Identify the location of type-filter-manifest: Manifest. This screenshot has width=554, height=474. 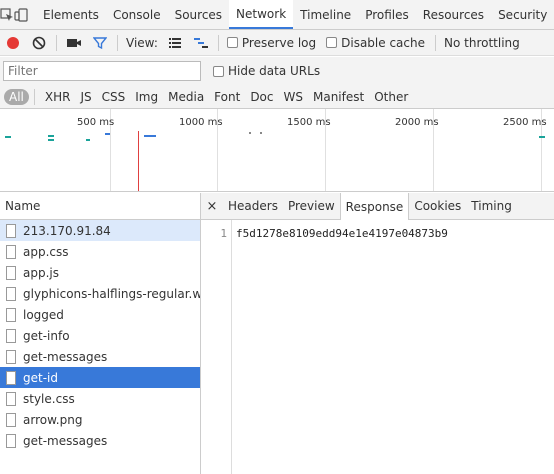
(338, 97).